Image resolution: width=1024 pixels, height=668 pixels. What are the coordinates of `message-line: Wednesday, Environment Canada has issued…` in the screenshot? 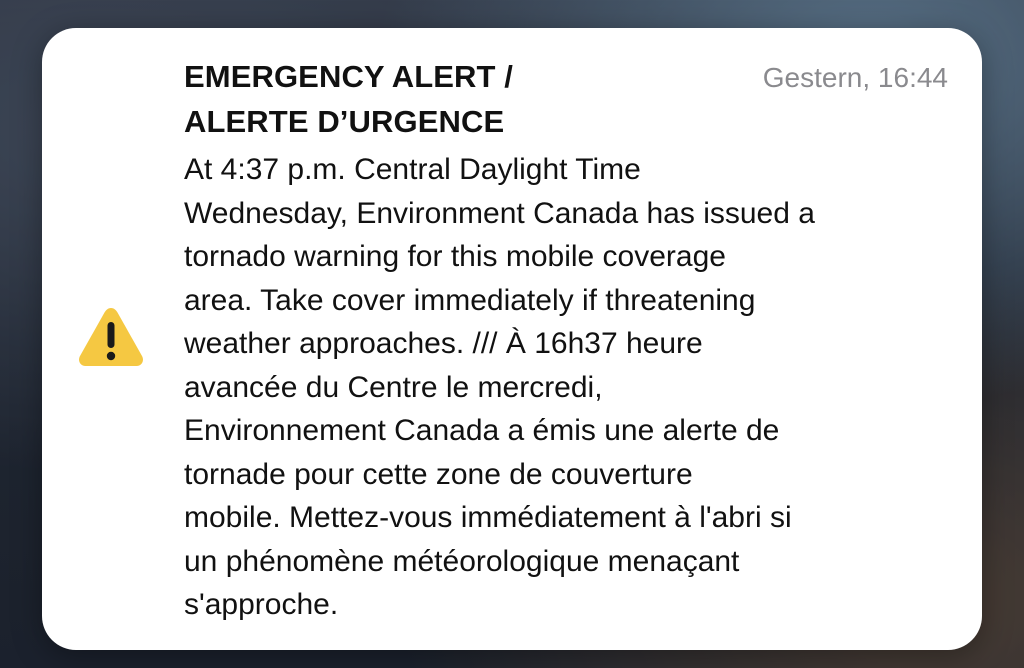 It's located at (499, 213).